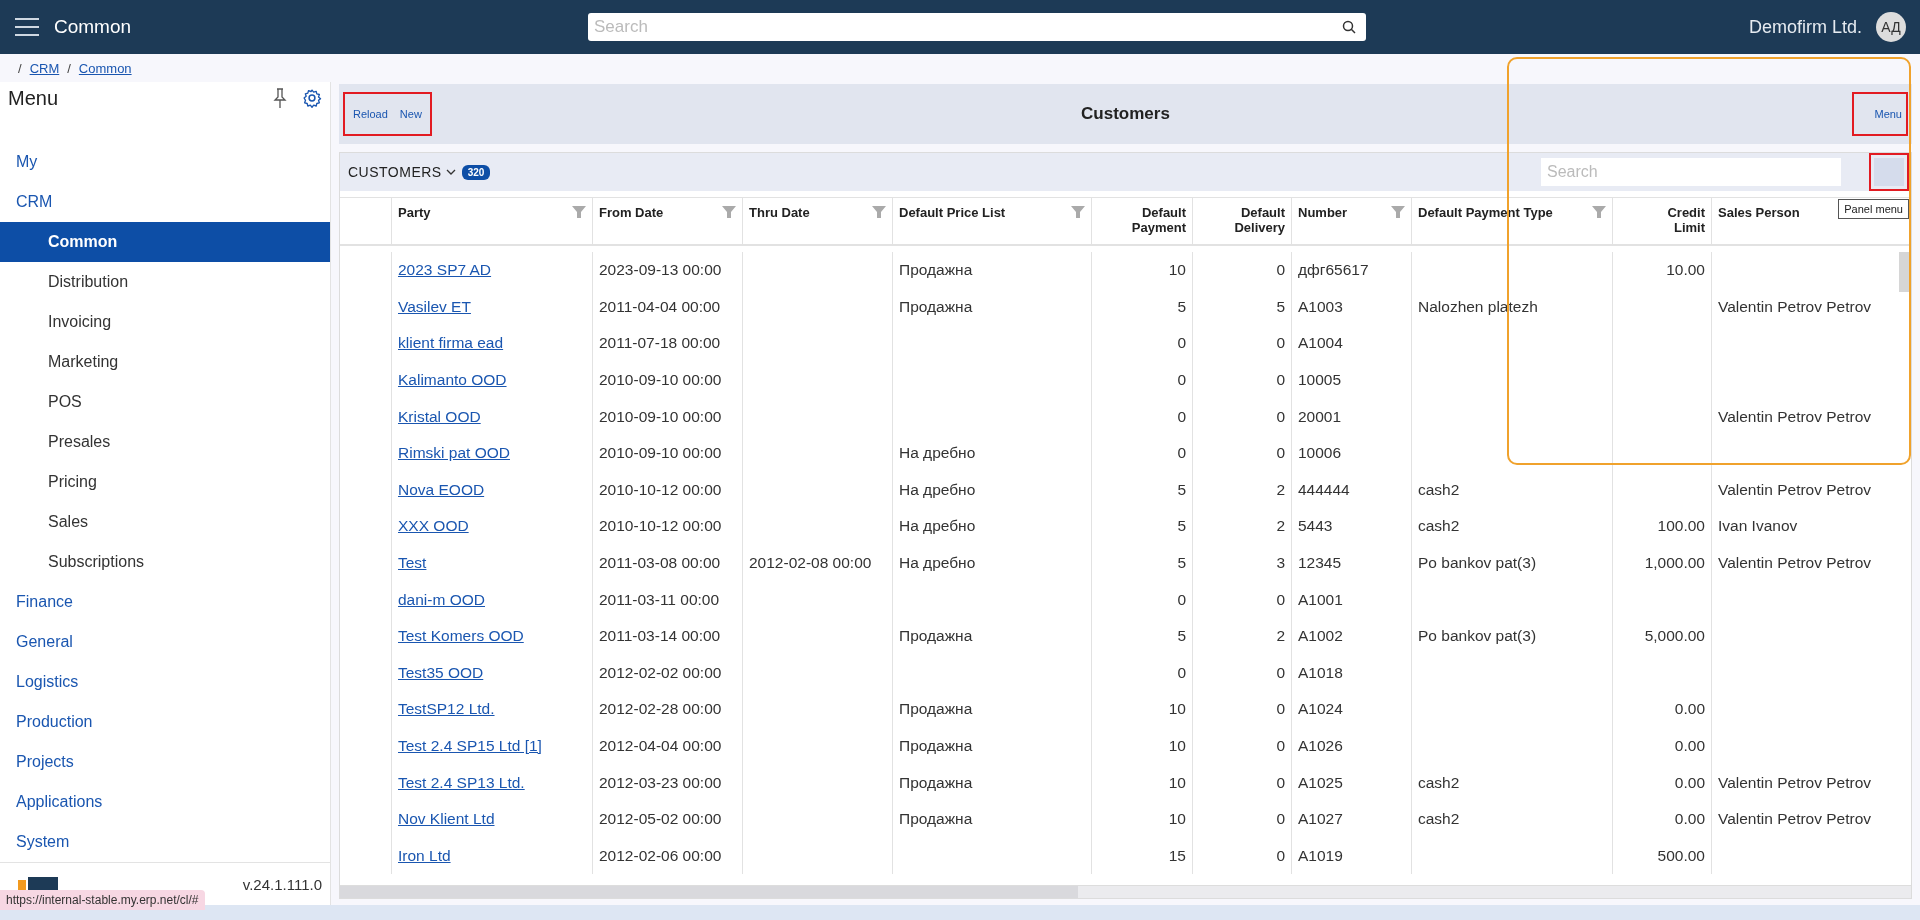 This screenshot has width=1920, height=920. I want to click on menu-item: System, so click(165, 842).